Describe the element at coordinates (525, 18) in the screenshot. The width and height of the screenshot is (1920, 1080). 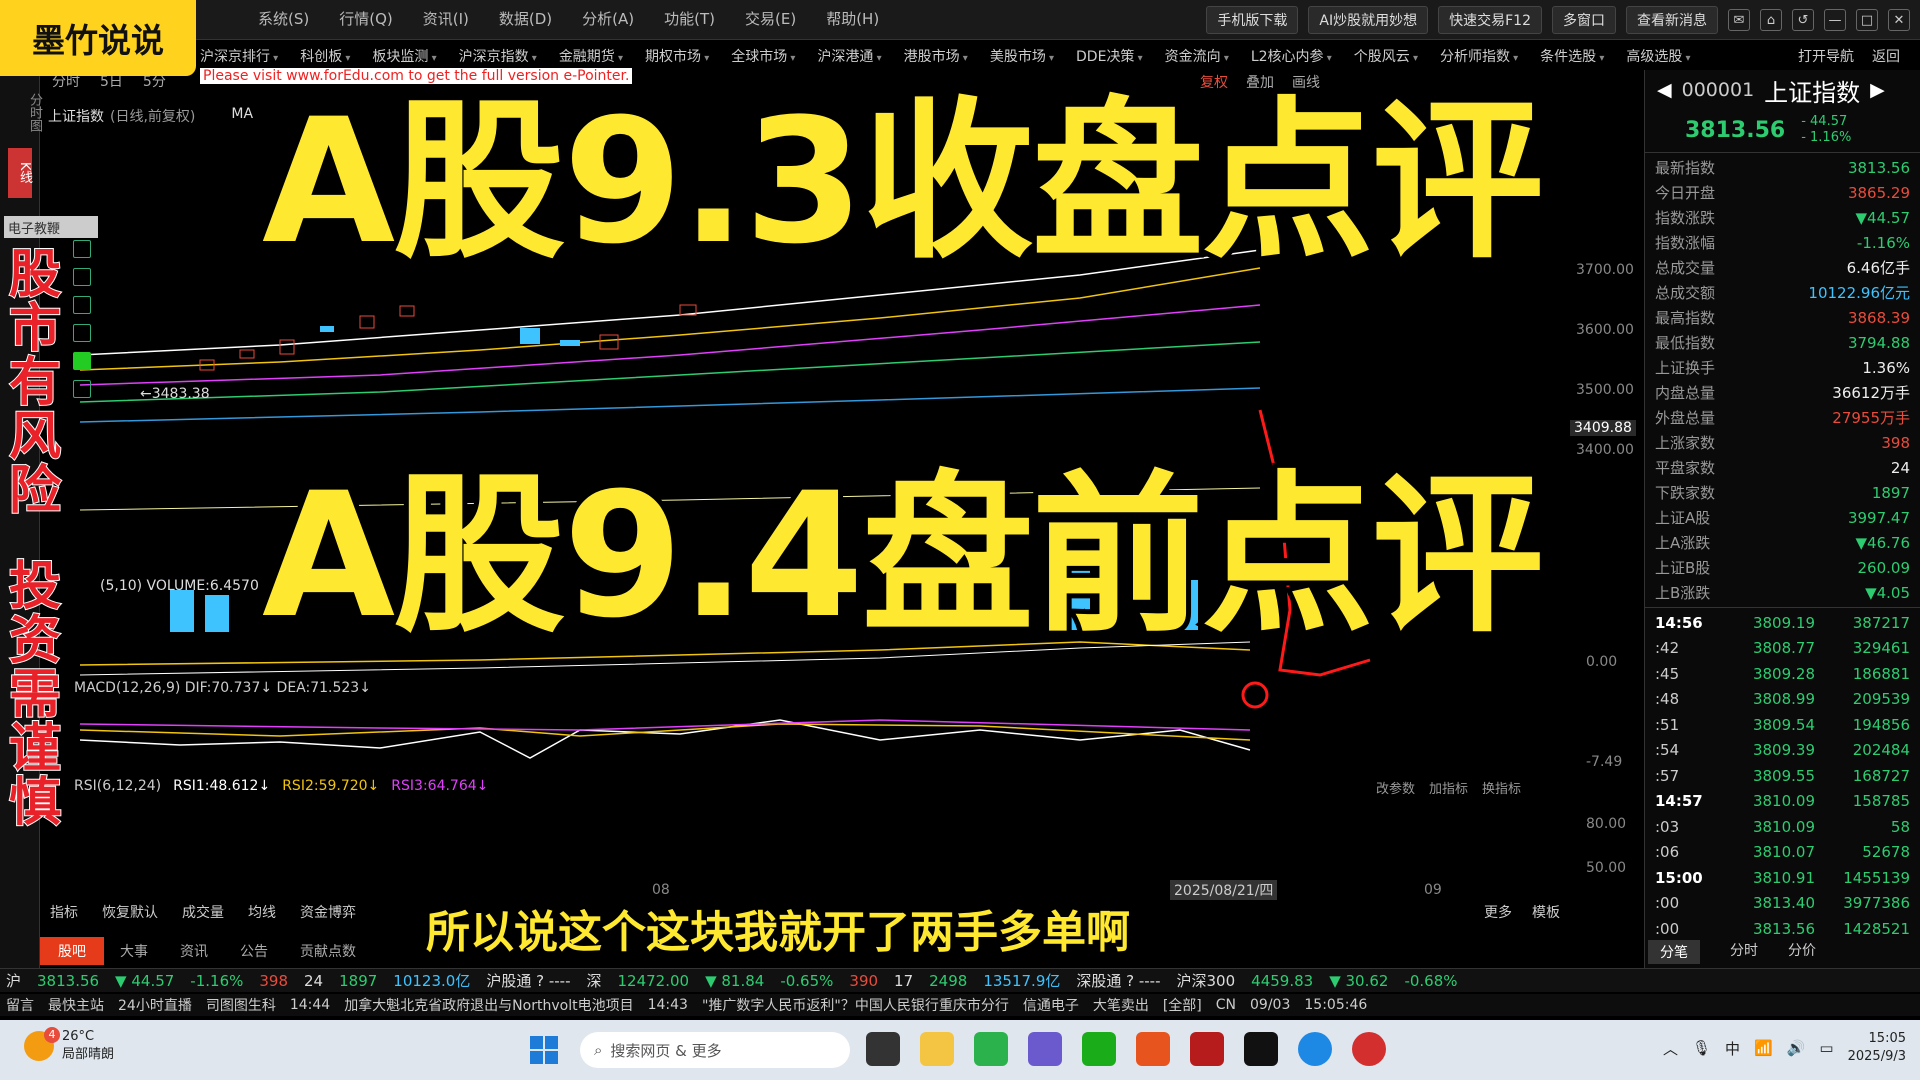
I see `menu-item: 数据(D)` at that location.